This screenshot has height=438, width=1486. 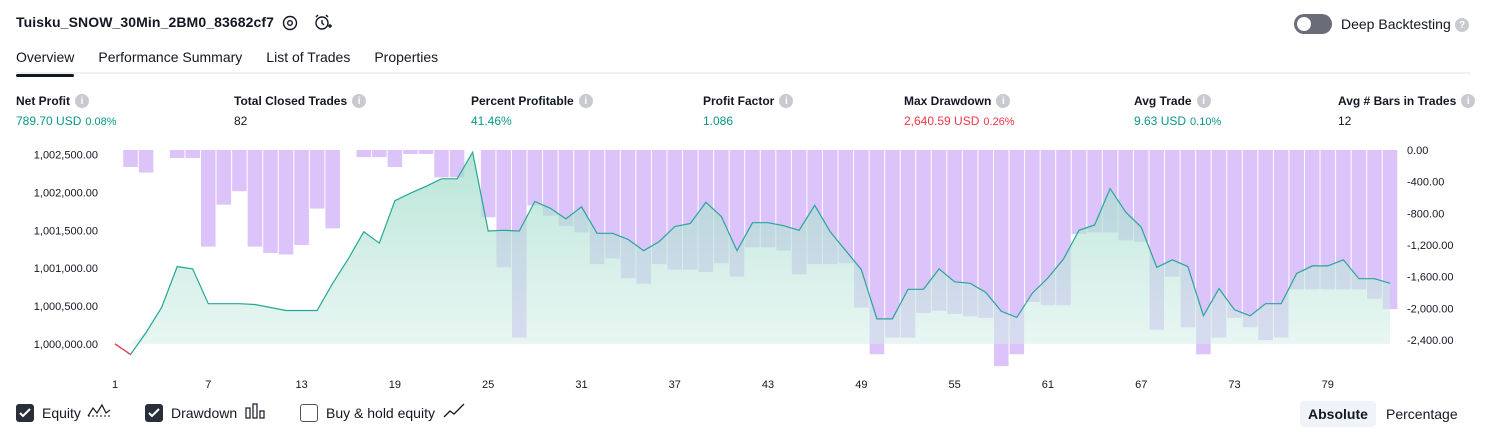 What do you see at coordinates (1338, 414) in the screenshot?
I see `absolute-button: Absolute` at bounding box center [1338, 414].